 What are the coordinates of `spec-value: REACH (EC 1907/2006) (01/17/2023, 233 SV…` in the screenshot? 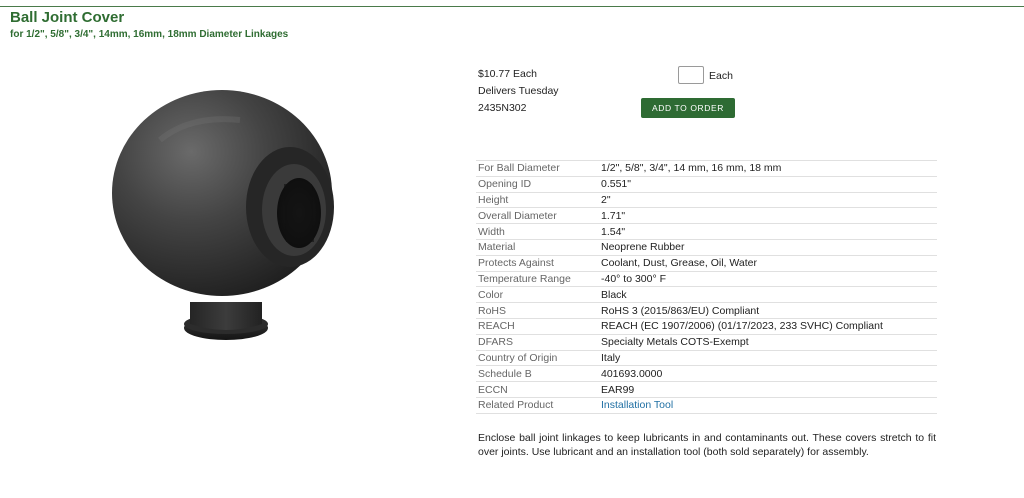 It's located at (768, 326).